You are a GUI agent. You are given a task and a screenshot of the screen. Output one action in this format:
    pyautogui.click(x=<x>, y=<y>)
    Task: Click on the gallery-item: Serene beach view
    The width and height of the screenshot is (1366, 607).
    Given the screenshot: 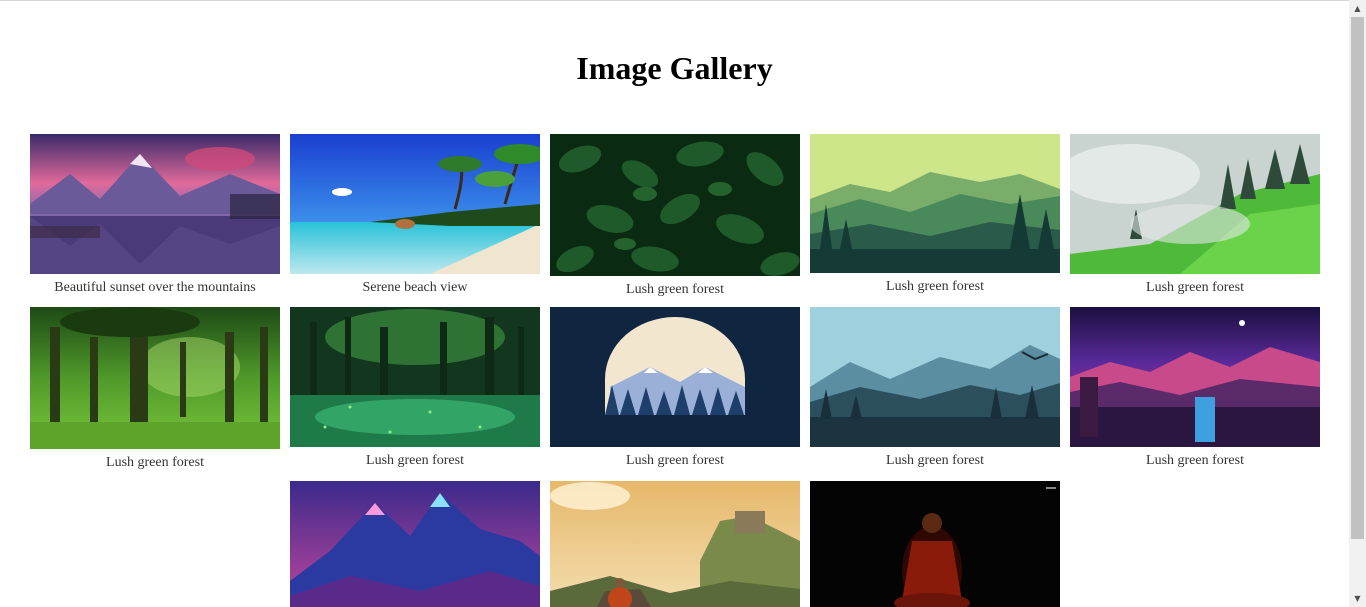 What is the action you would take?
    pyautogui.click(x=415, y=215)
    